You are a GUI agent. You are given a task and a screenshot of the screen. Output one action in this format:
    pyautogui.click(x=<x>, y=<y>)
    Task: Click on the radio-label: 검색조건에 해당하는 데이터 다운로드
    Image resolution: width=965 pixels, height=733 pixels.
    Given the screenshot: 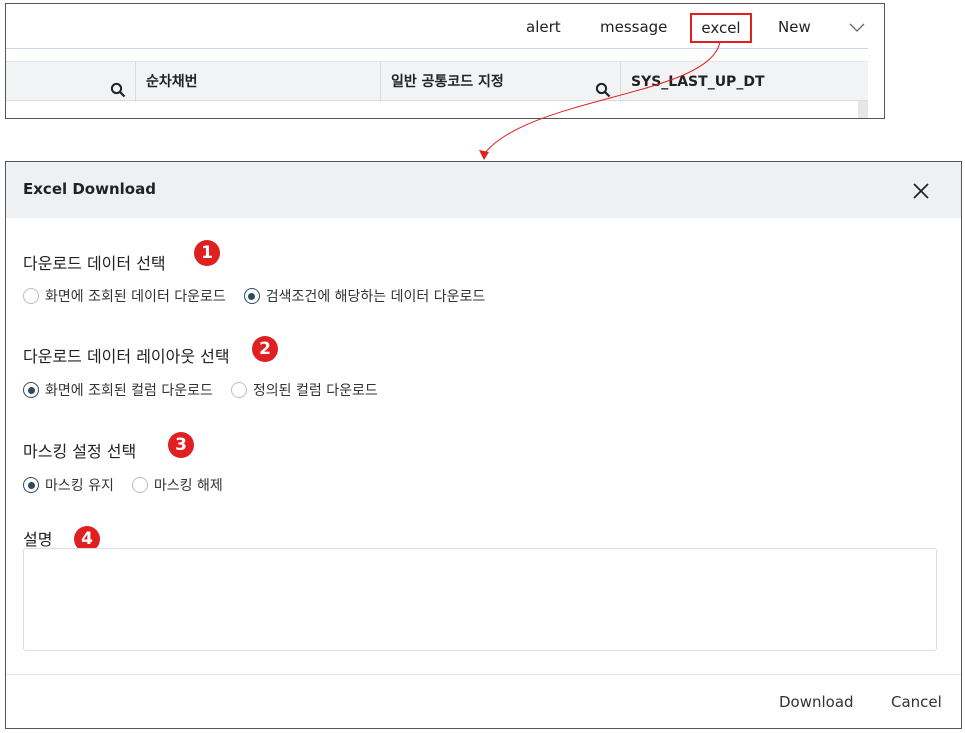 What is the action you would take?
    pyautogui.click(x=375, y=297)
    